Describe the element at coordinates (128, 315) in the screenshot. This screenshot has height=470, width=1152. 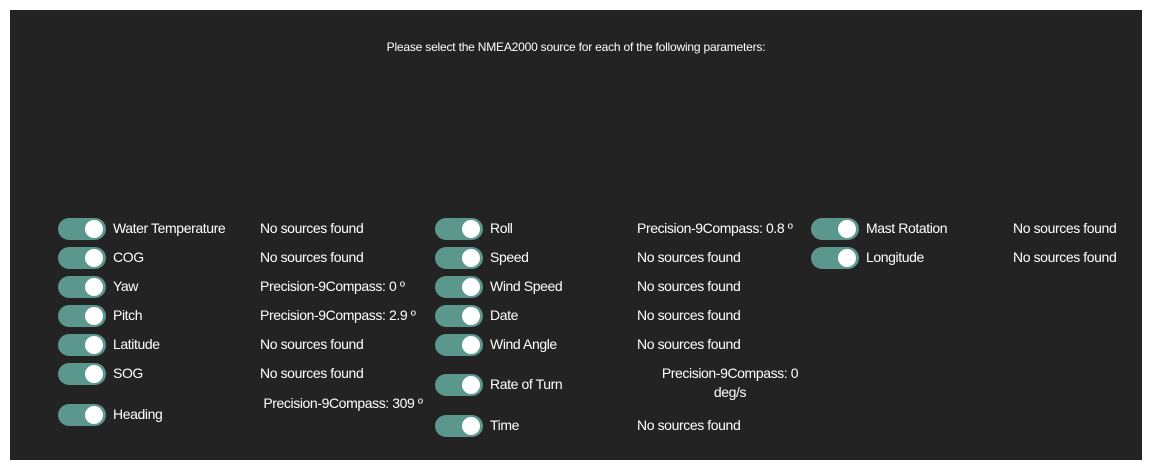
I see `param-label: Pitch` at that location.